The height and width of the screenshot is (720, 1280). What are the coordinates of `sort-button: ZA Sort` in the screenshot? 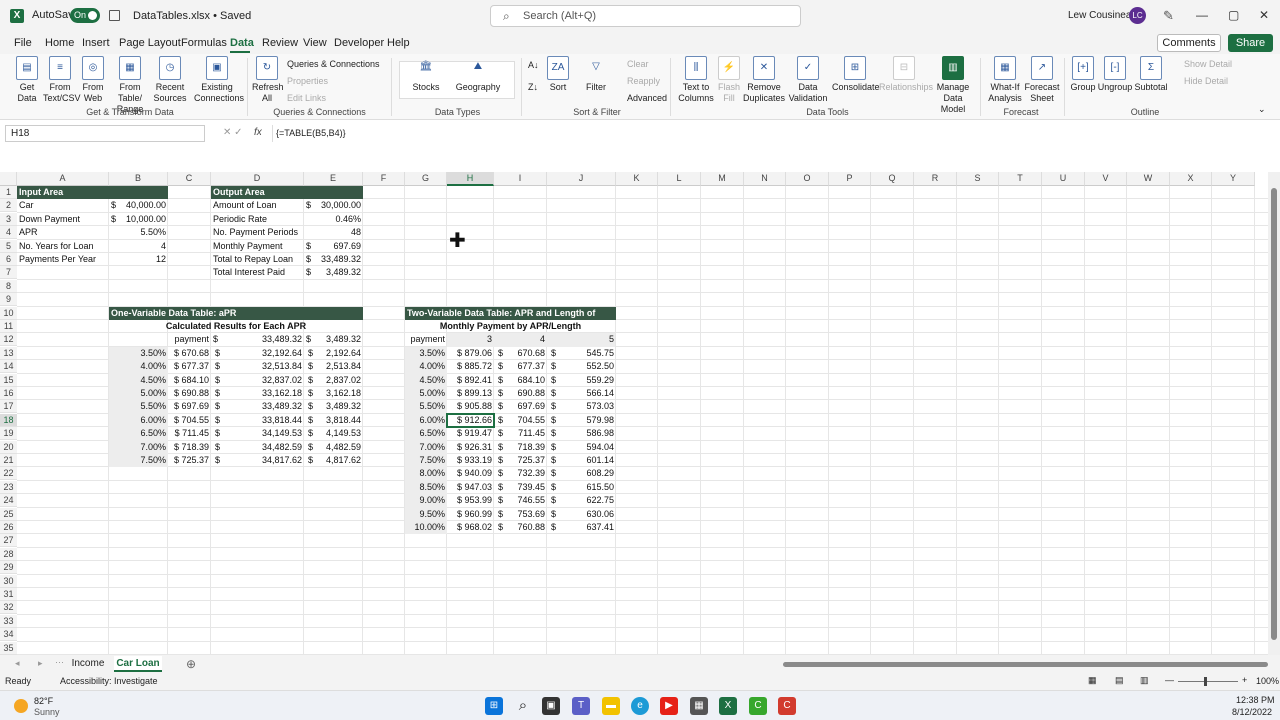 It's located at (558, 74).